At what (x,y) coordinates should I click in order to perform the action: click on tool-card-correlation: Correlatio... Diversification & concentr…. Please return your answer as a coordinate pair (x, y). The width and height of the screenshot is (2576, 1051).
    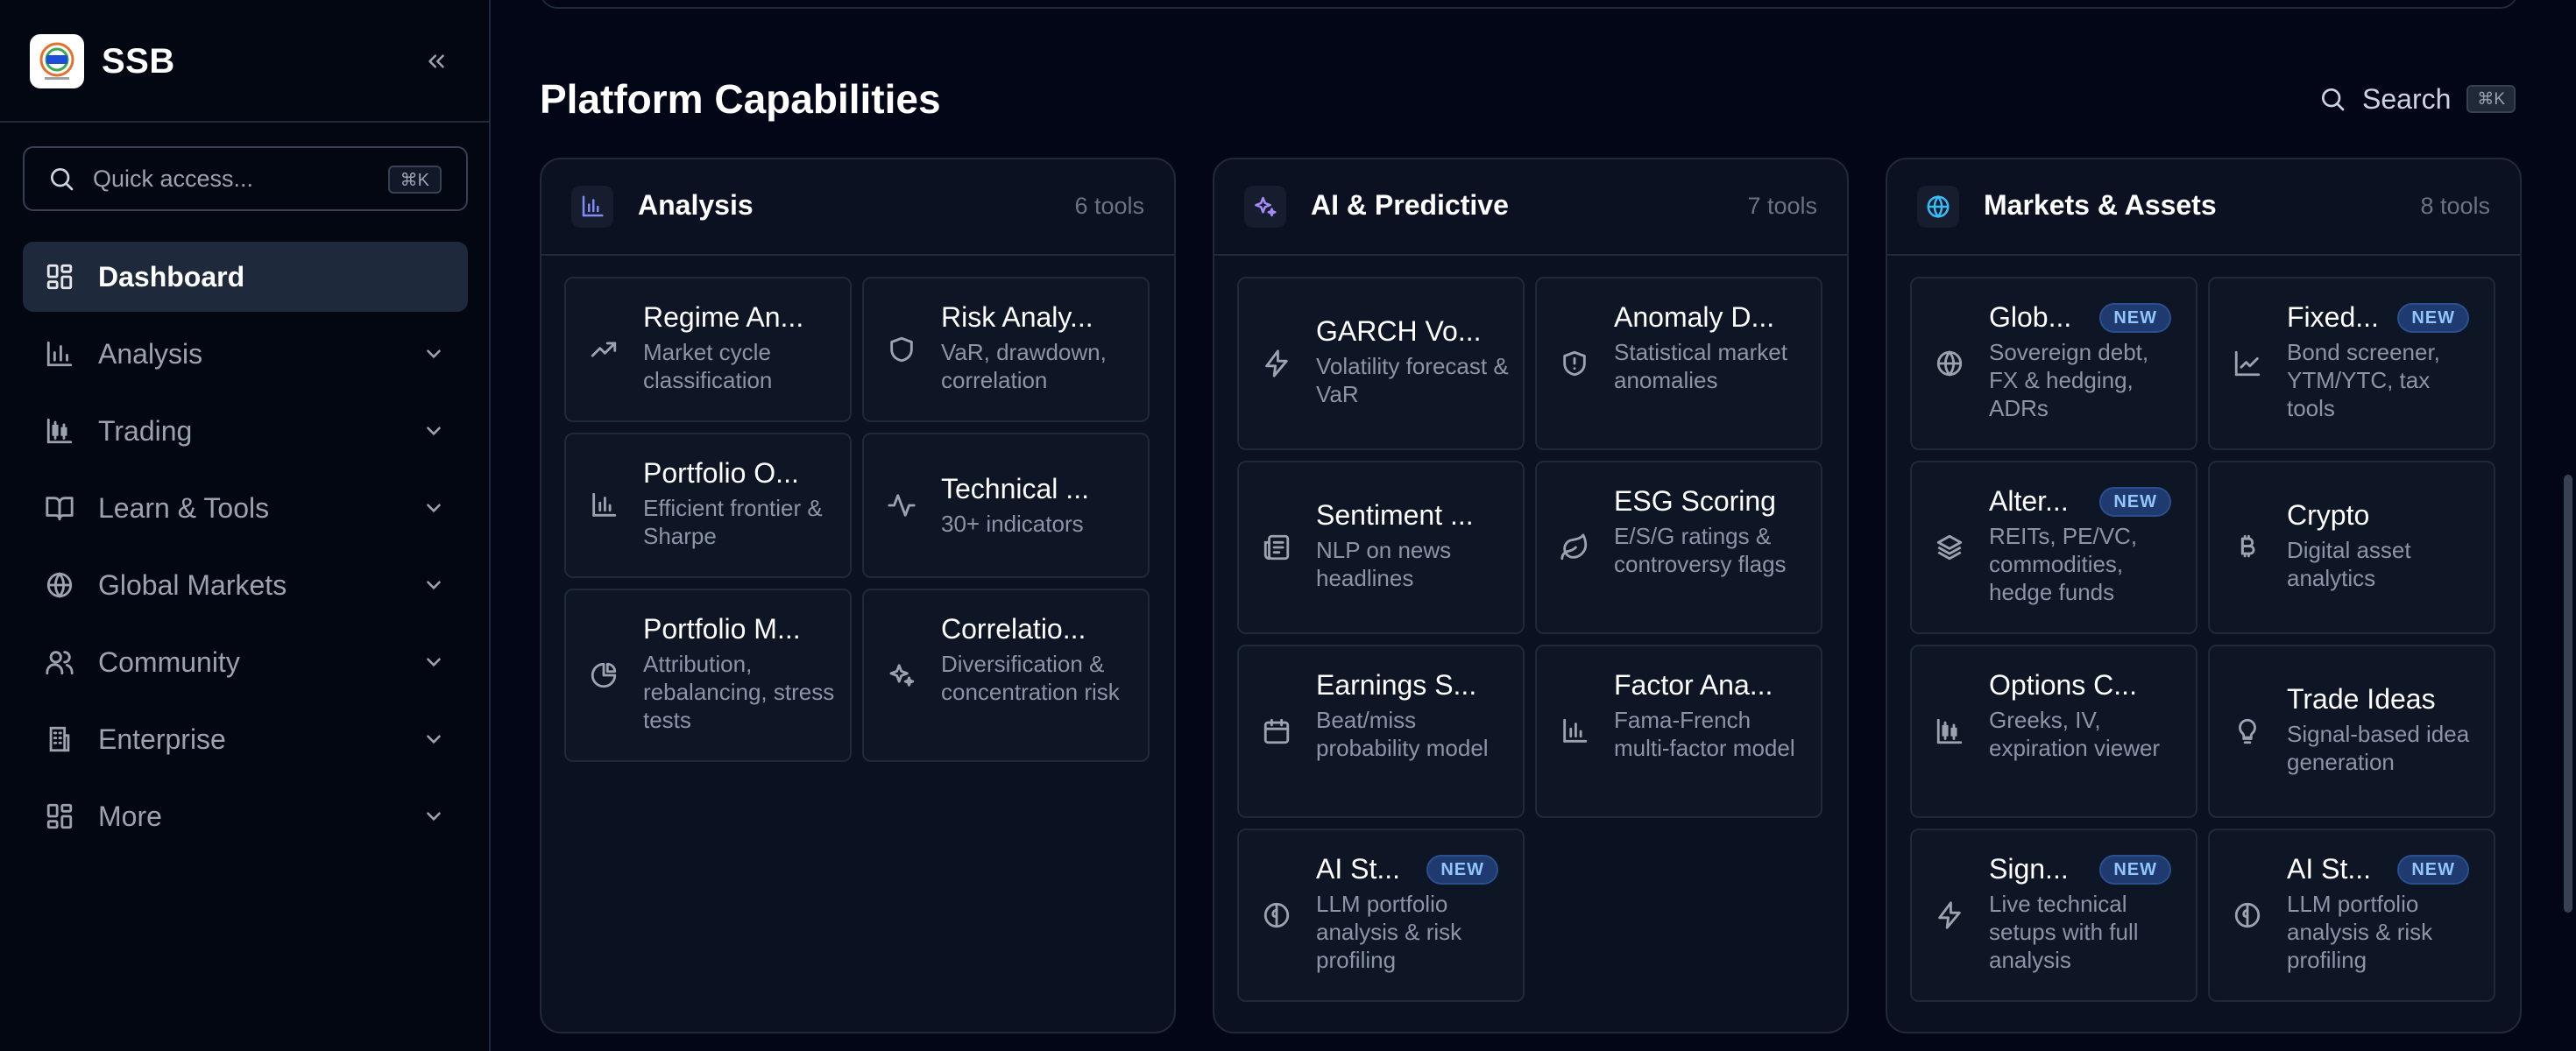
    Looking at the image, I should click on (1006, 675).